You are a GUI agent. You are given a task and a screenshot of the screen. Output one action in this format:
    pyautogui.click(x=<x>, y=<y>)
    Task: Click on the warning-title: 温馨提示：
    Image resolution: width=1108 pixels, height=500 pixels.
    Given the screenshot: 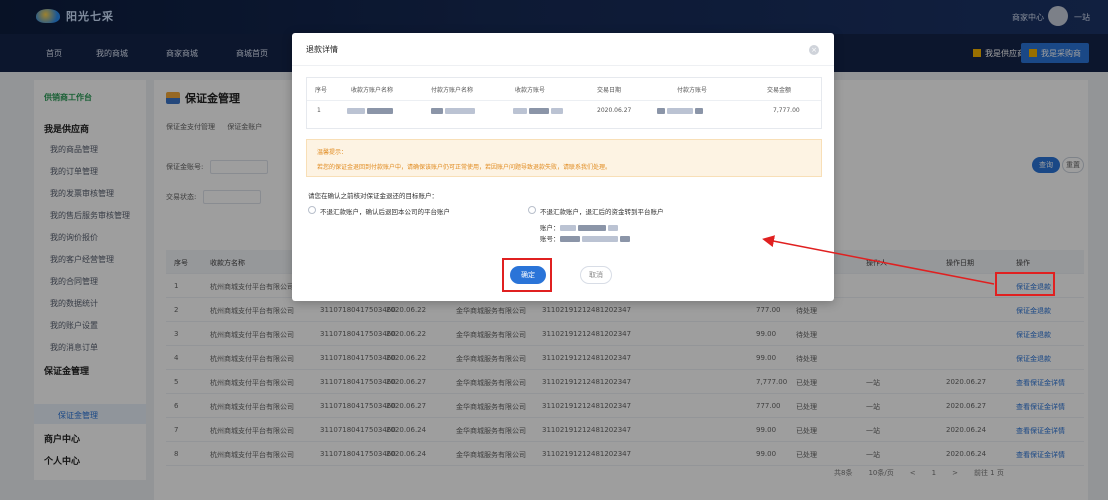 What is the action you would take?
    pyautogui.click(x=332, y=152)
    